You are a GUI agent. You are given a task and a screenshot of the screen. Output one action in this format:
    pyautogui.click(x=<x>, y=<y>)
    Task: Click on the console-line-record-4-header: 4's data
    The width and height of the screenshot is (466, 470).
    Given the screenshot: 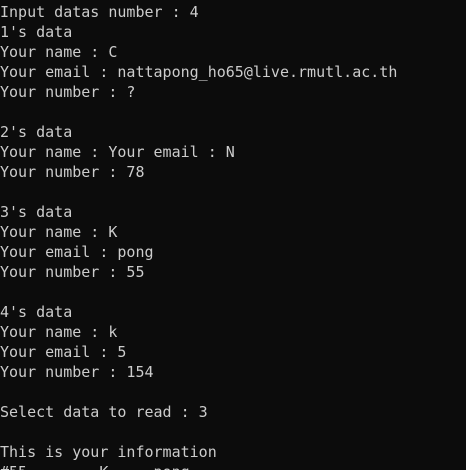 What is the action you would take?
    pyautogui.click(x=36, y=312)
    